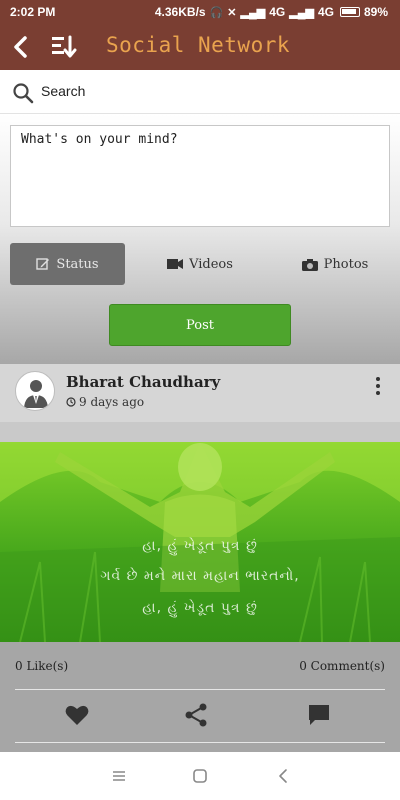  What do you see at coordinates (346, 264) in the screenshot?
I see `tab-photos-label: Photos` at bounding box center [346, 264].